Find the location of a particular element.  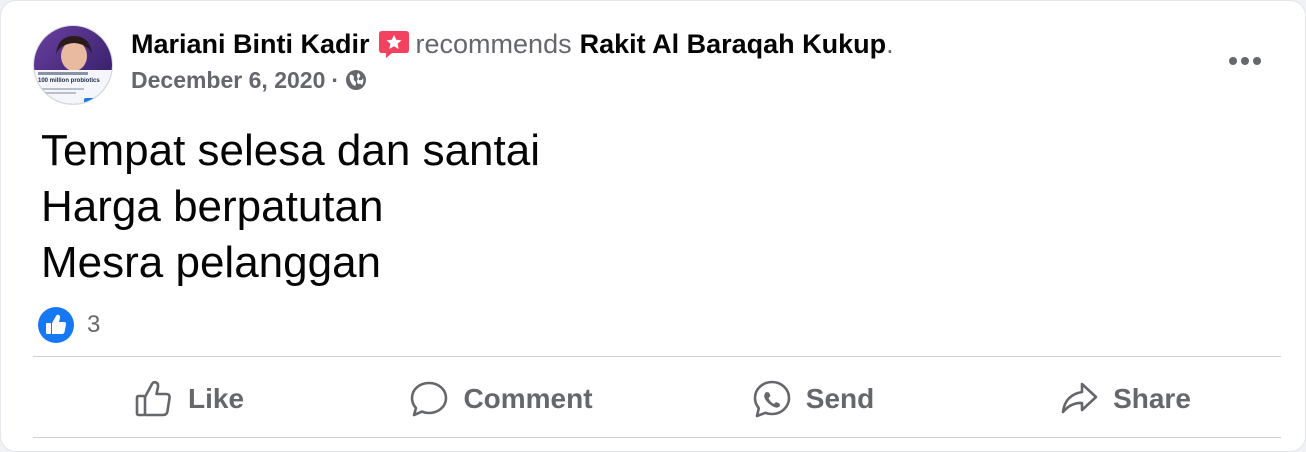

share-icon is located at coordinates (1079, 398).